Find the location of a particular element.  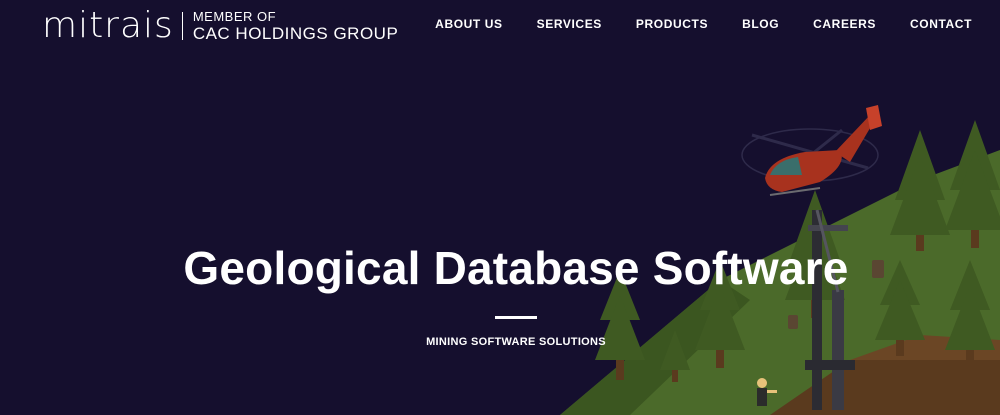

helicopter is located at coordinates (811, 150).